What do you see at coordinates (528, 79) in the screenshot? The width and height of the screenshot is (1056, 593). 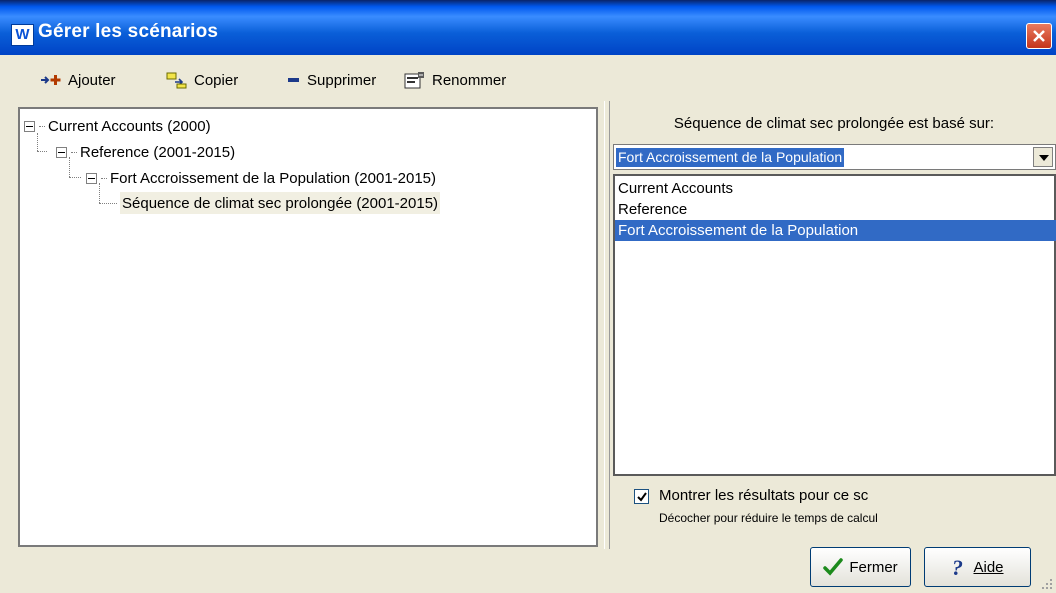 I see `toolbar: Ajouter Copier Supprimer Renommer` at bounding box center [528, 79].